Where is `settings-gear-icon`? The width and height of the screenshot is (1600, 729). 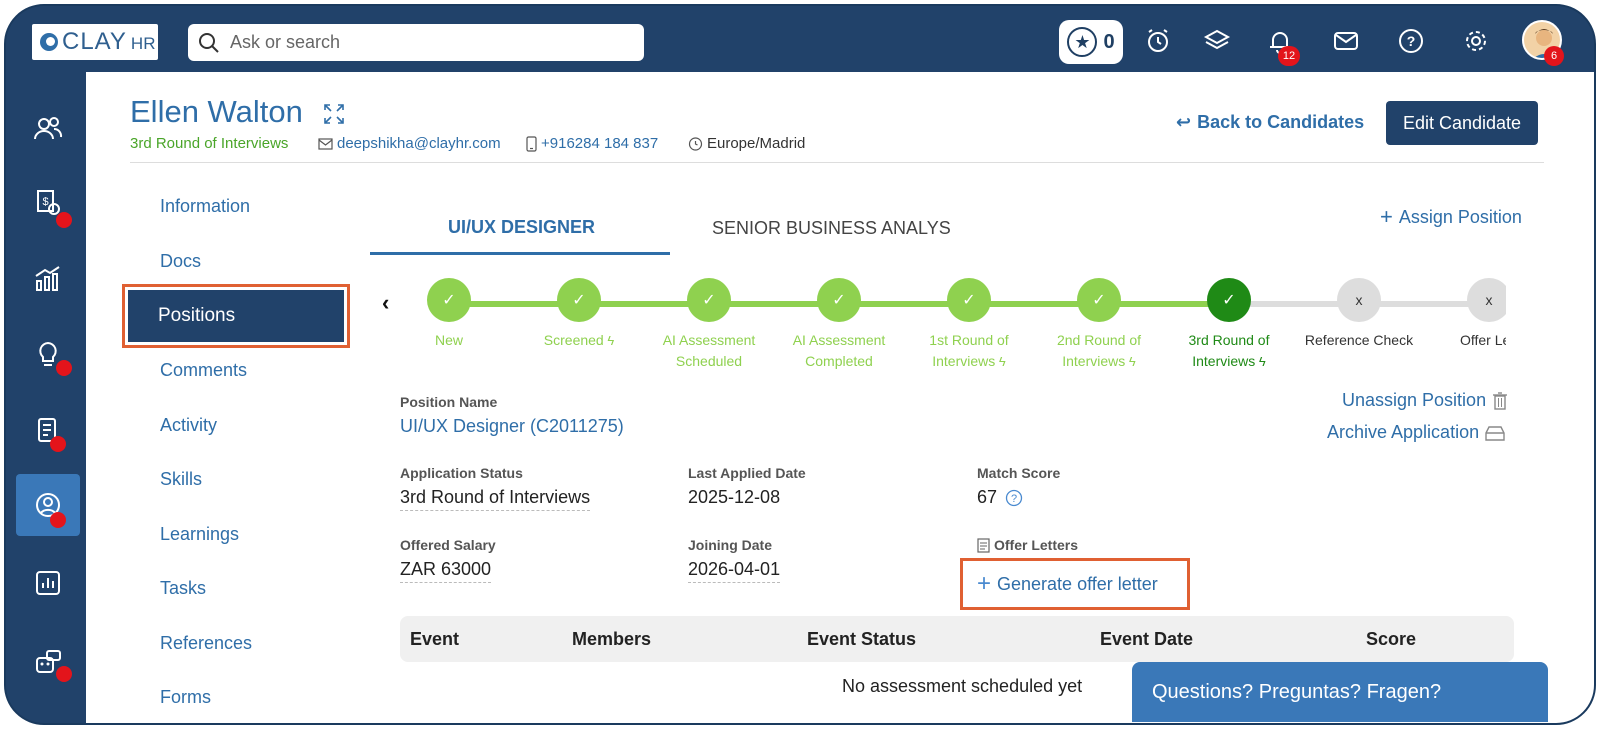 settings-gear-icon is located at coordinates (1476, 41).